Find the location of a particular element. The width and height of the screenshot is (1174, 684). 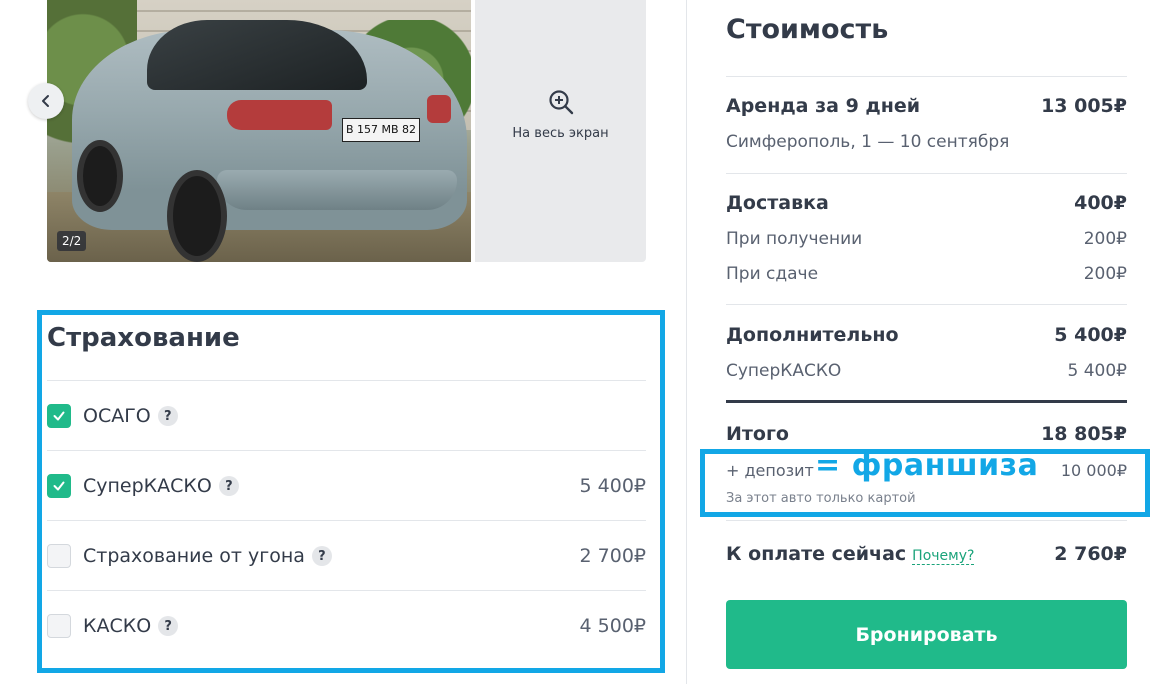

kasko-checkbox is located at coordinates (59, 626).